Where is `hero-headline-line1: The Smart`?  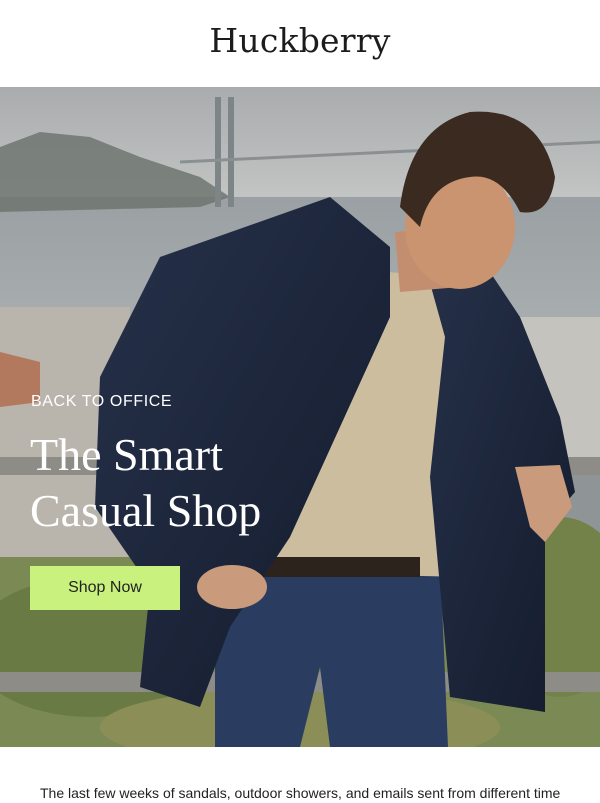 hero-headline-line1: The Smart is located at coordinates (126, 454).